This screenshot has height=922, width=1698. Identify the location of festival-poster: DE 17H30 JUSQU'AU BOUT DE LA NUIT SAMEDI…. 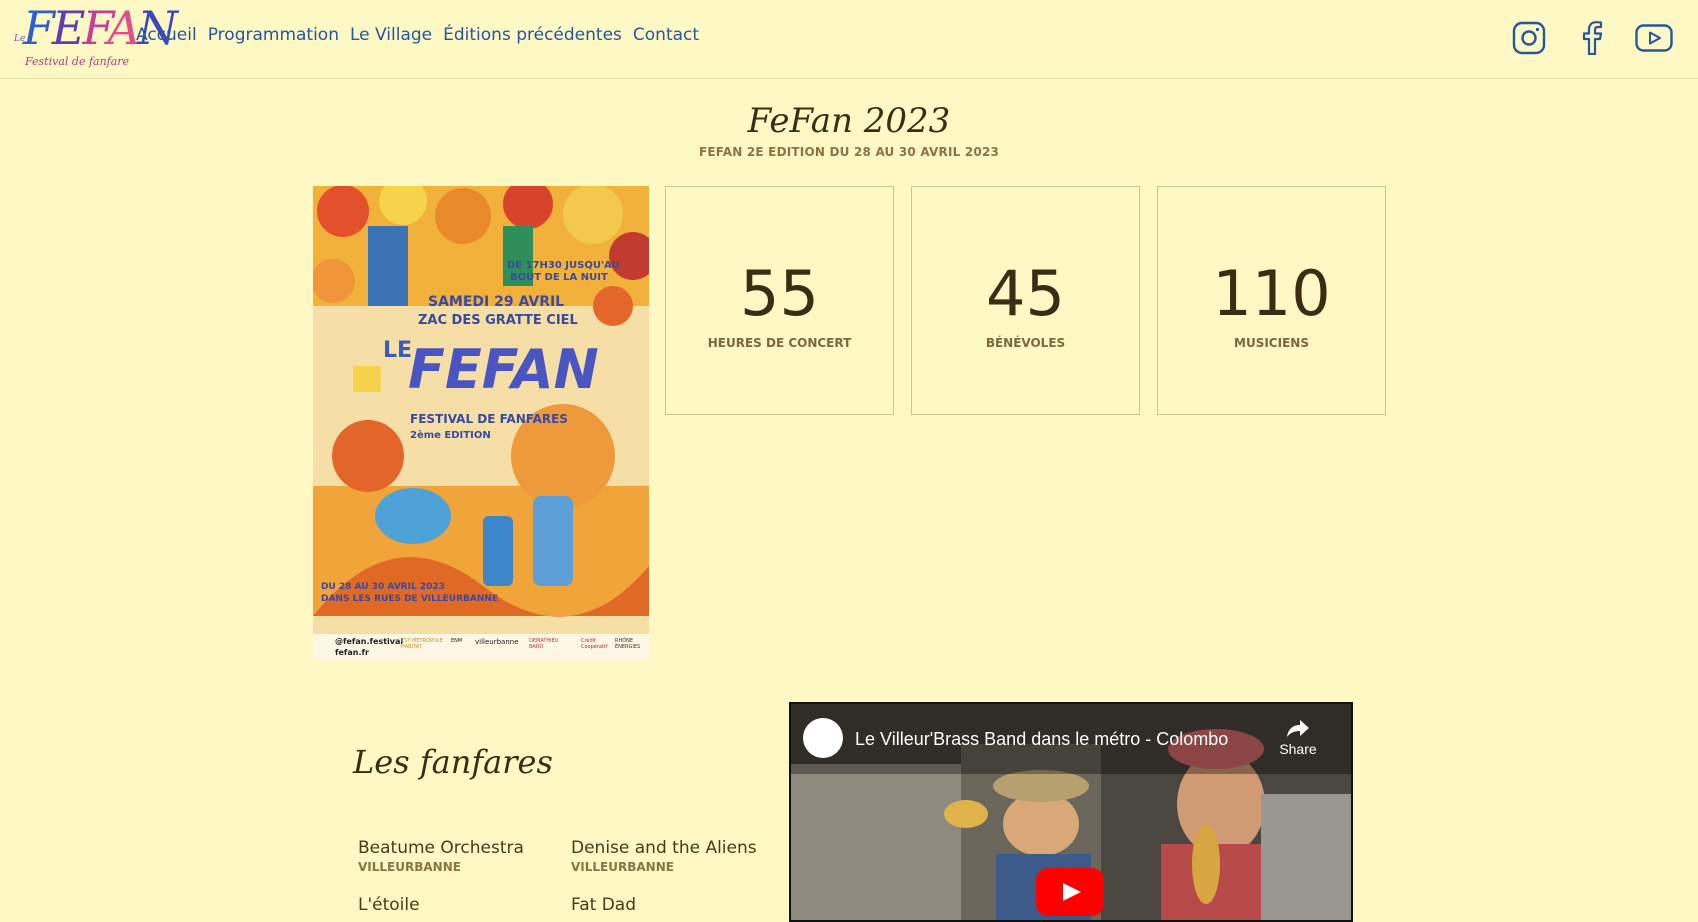
(481, 423).